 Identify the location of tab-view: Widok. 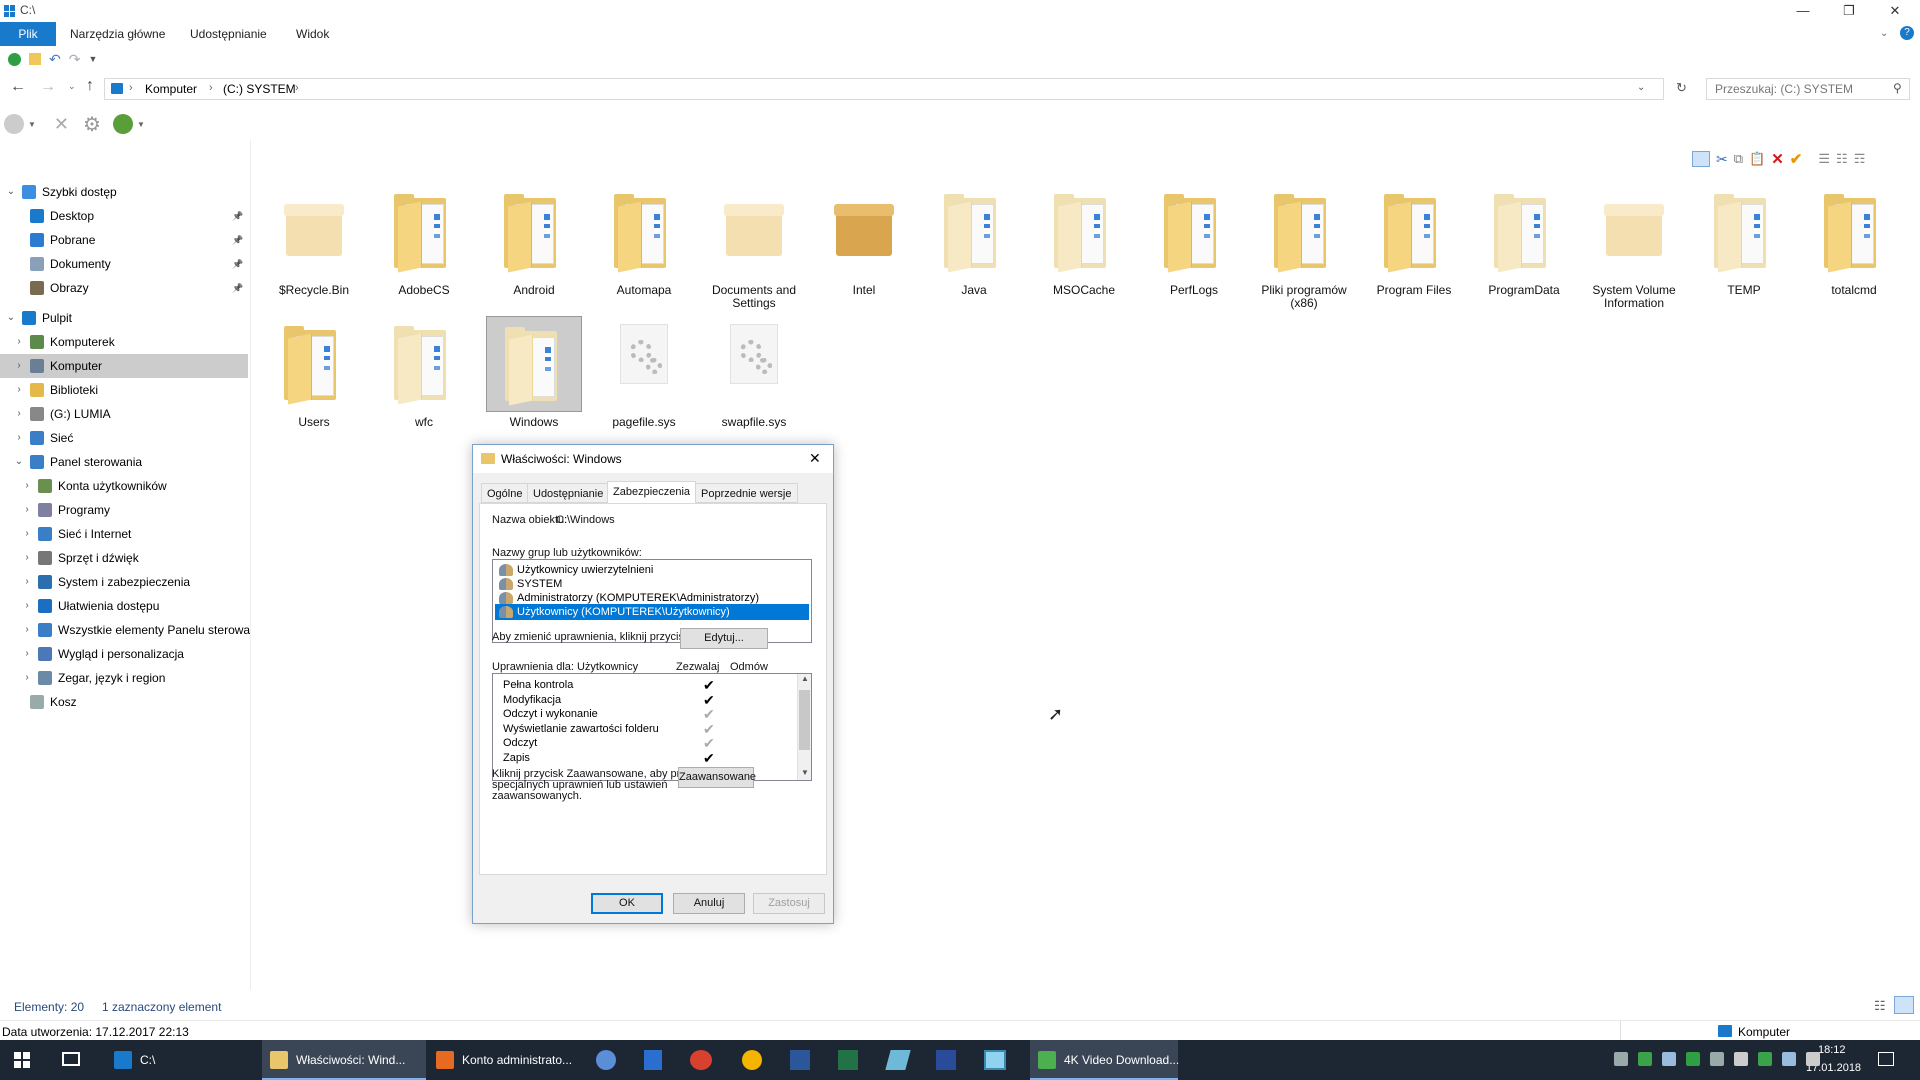
(312, 34).